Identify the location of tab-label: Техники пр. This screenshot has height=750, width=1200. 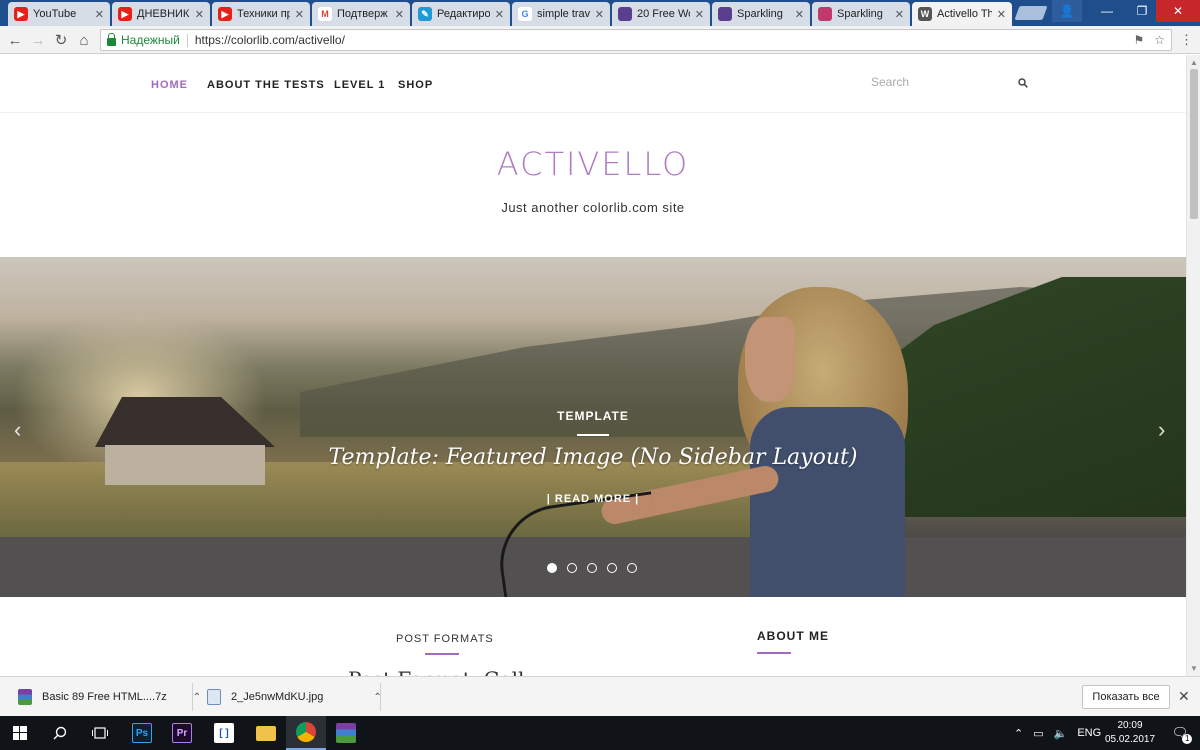
(263, 14).